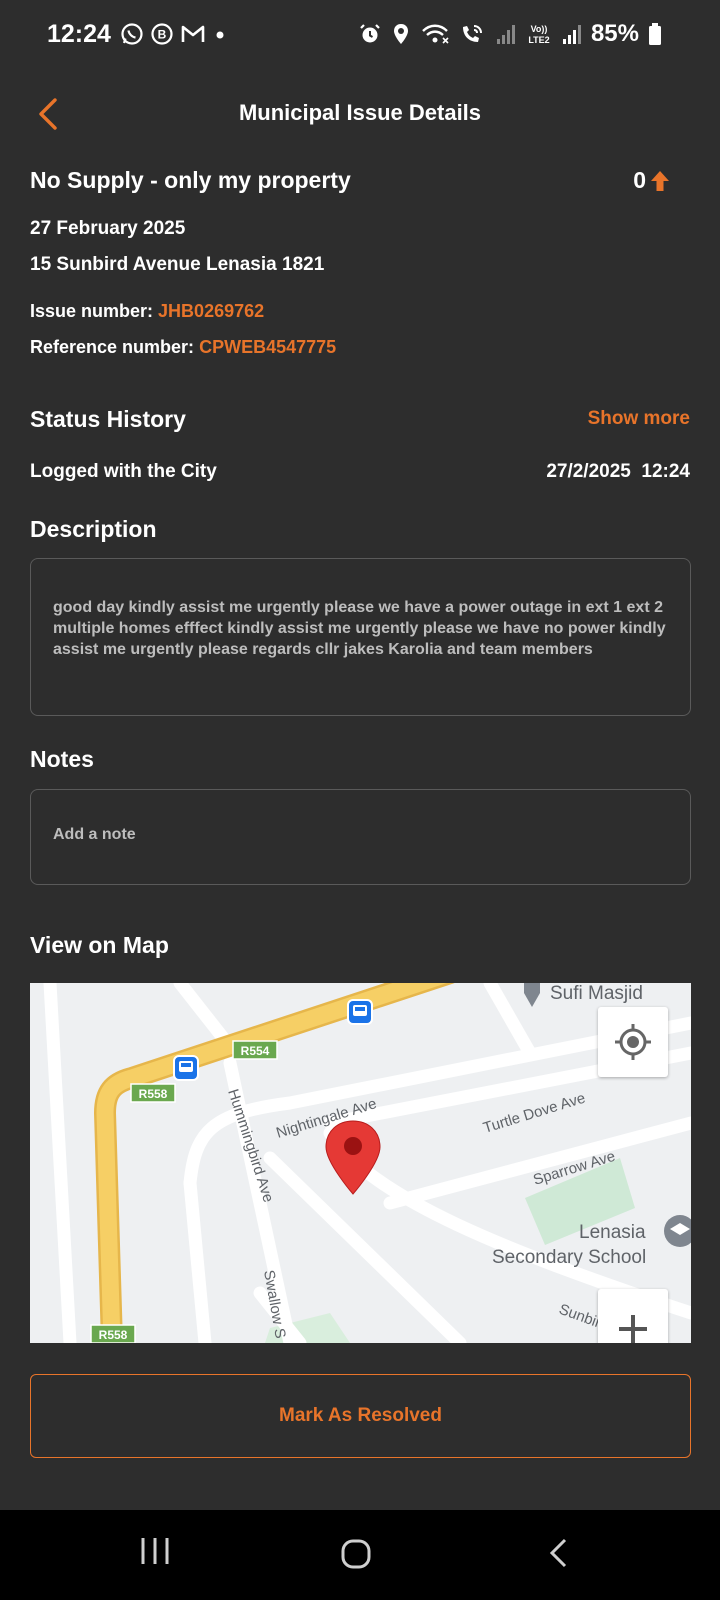 Image resolution: width=720 pixels, height=1600 pixels. What do you see at coordinates (360, 1416) in the screenshot?
I see `mark-as-resolved-button: Mark As Resolved` at bounding box center [360, 1416].